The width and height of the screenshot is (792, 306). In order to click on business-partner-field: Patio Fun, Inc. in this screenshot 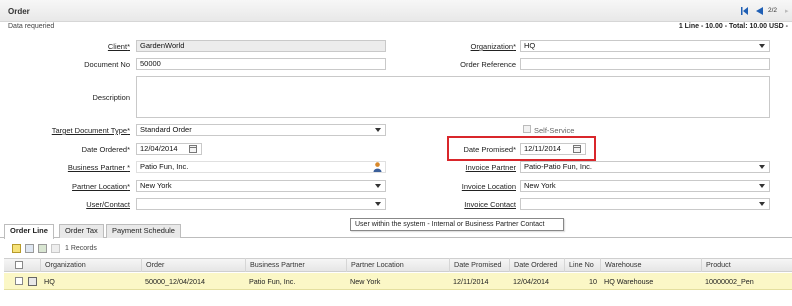, I will do `click(261, 167)`.